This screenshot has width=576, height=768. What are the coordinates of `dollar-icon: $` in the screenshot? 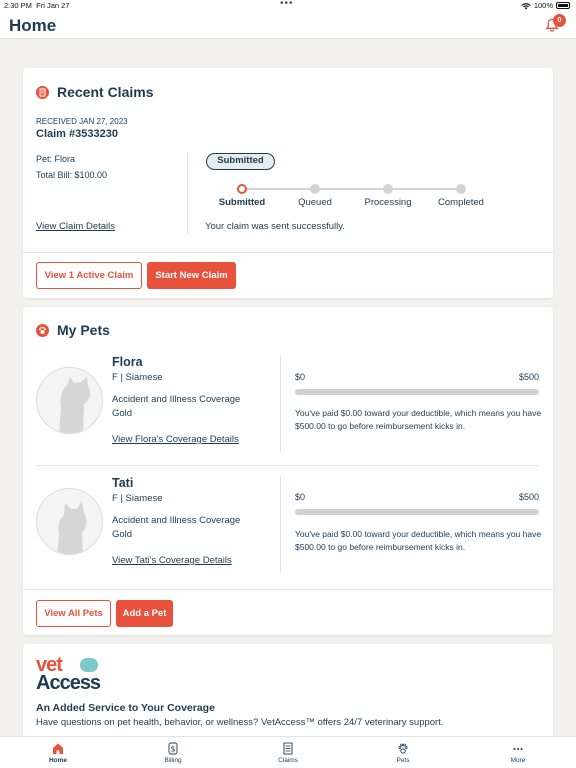 It's located at (173, 748).